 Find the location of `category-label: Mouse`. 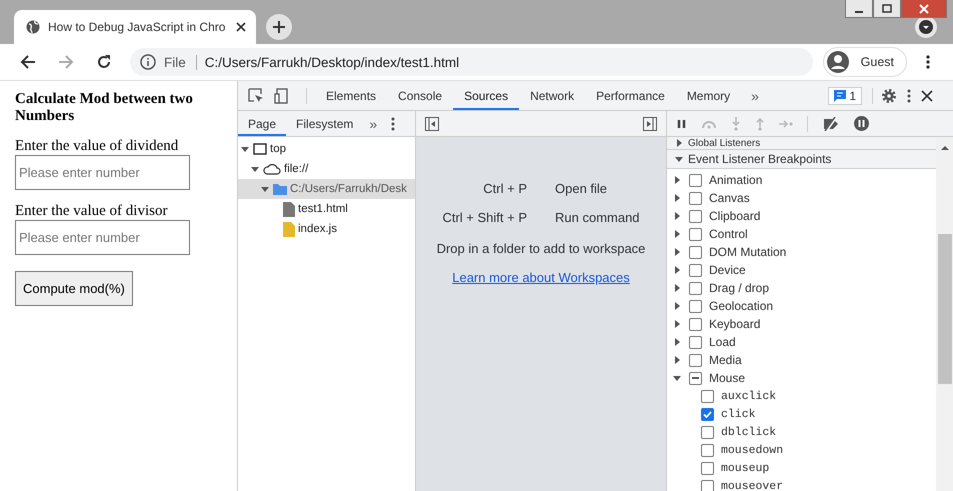

category-label: Mouse is located at coordinates (727, 378).